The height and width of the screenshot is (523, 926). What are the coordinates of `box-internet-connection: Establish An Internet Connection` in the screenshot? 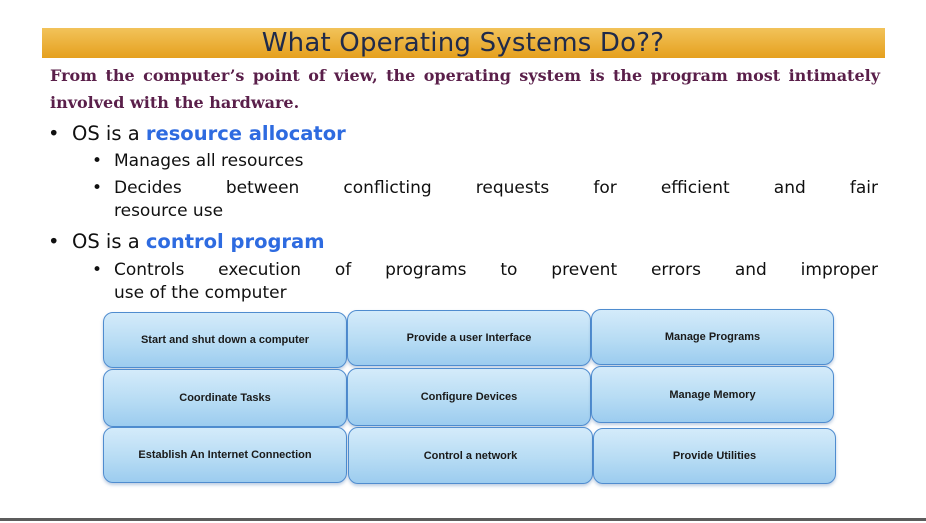 It's located at (225, 455).